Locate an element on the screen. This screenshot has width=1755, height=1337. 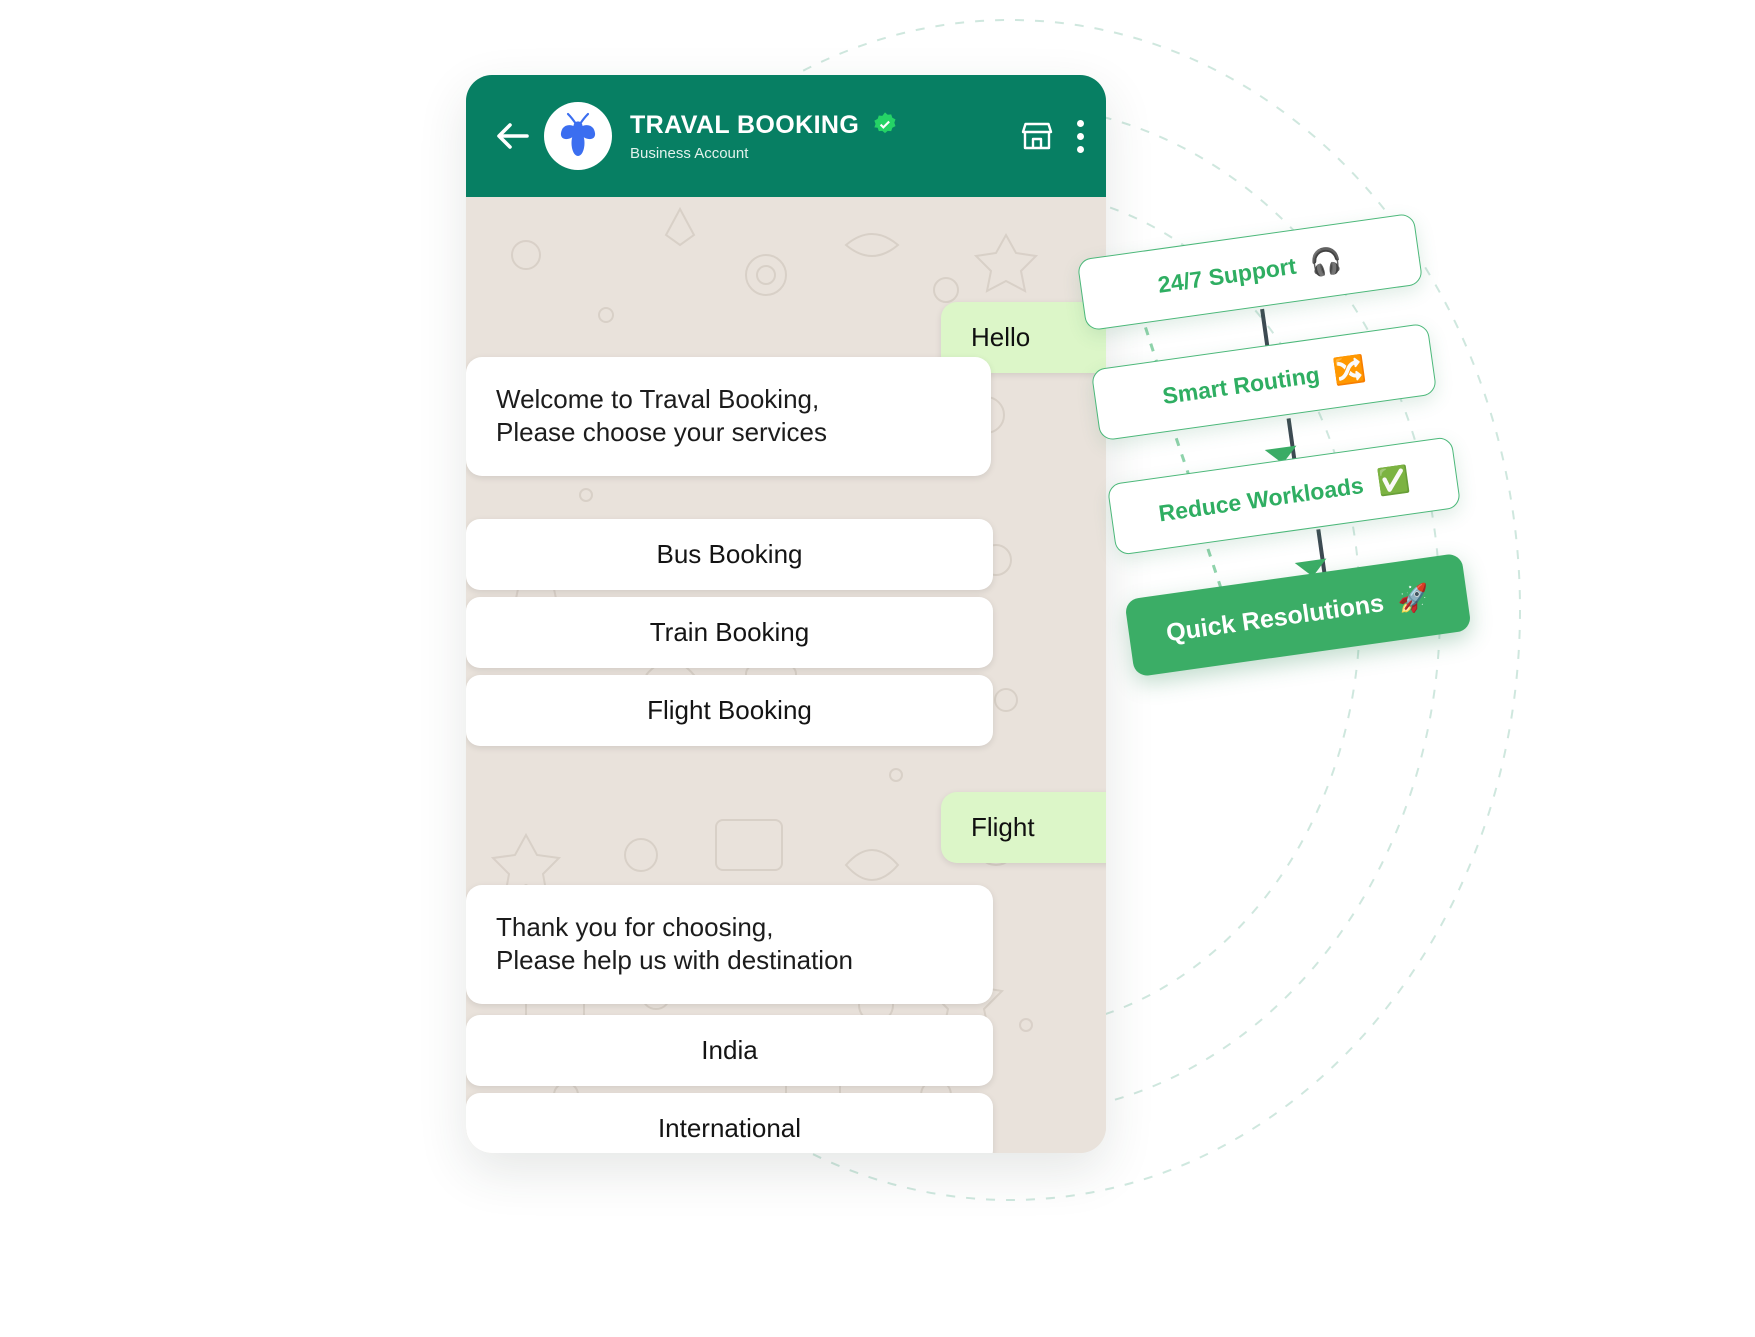
option-label: Bus Booking is located at coordinates (729, 554).